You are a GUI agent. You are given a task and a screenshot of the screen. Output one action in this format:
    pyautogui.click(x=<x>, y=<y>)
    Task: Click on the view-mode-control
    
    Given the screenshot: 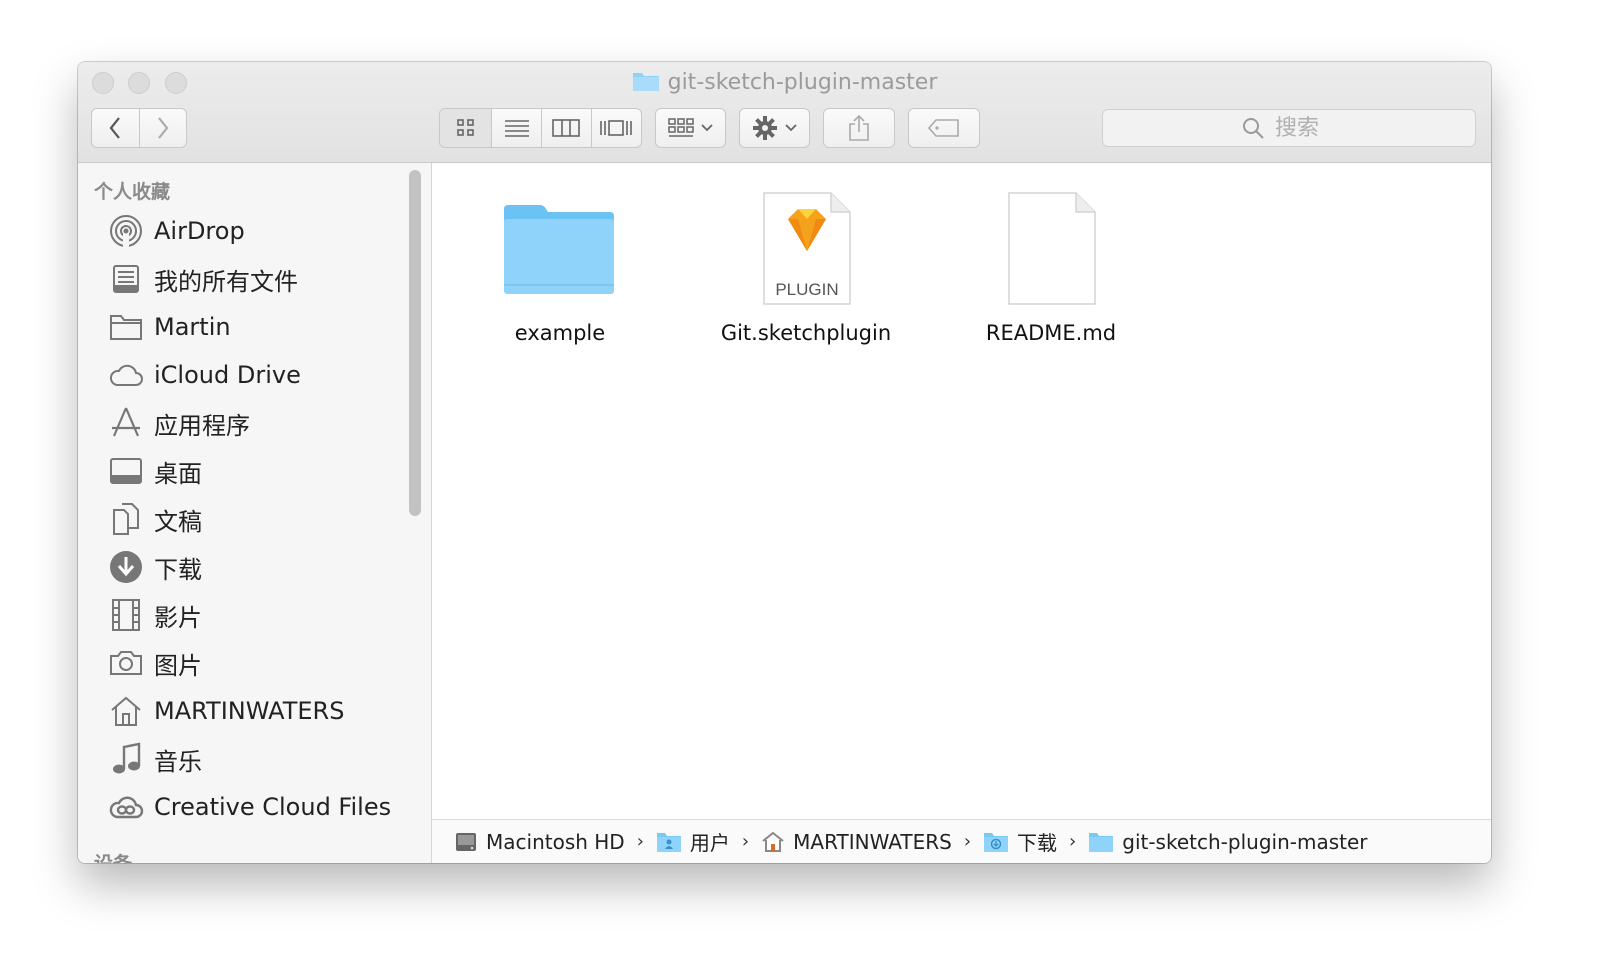 What is the action you would take?
    pyautogui.click(x=540, y=128)
    